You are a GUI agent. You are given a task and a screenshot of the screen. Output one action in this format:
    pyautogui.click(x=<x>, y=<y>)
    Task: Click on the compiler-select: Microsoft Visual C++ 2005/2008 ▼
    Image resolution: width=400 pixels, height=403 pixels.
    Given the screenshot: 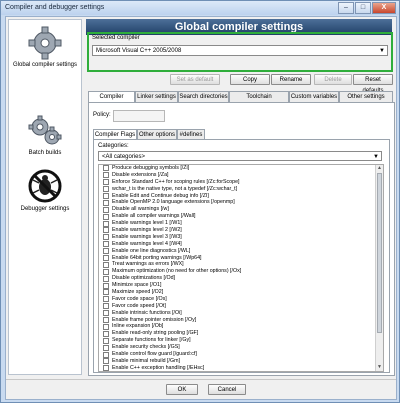 What is the action you would take?
    pyautogui.click(x=240, y=50)
    